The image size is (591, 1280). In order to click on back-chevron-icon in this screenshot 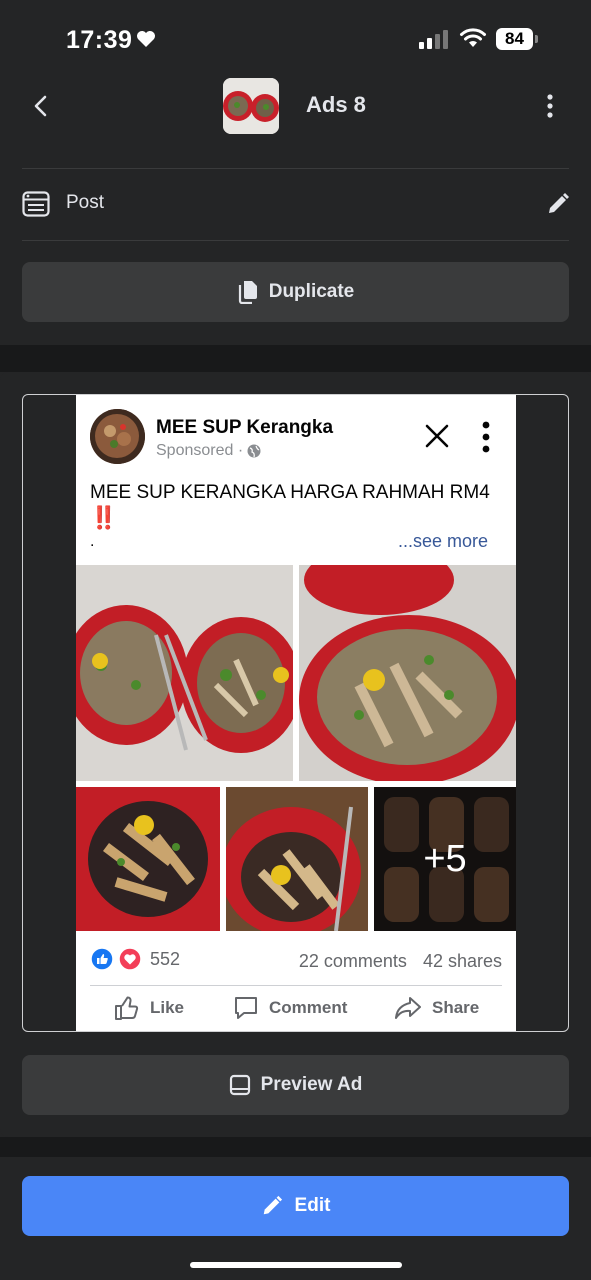, I will do `click(42, 106)`.